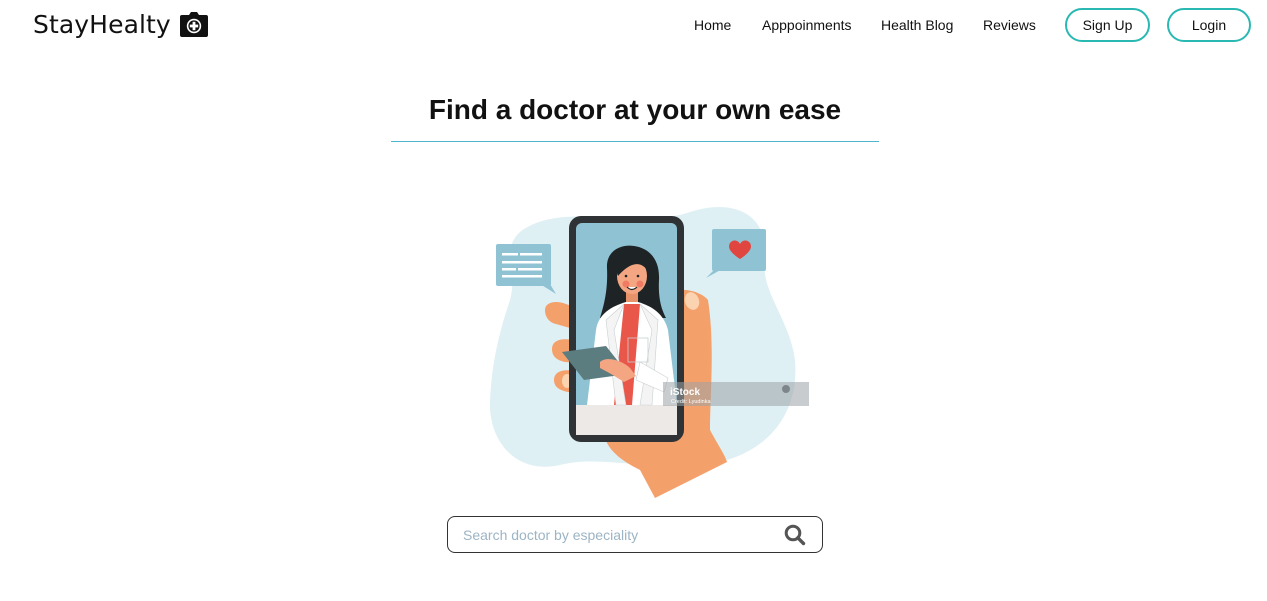 Image resolution: width=1267 pixels, height=601 pixels. Describe the element at coordinates (736, 394) in the screenshot. I see `stock-watermark: iStock Credit: Lyudinka` at that location.